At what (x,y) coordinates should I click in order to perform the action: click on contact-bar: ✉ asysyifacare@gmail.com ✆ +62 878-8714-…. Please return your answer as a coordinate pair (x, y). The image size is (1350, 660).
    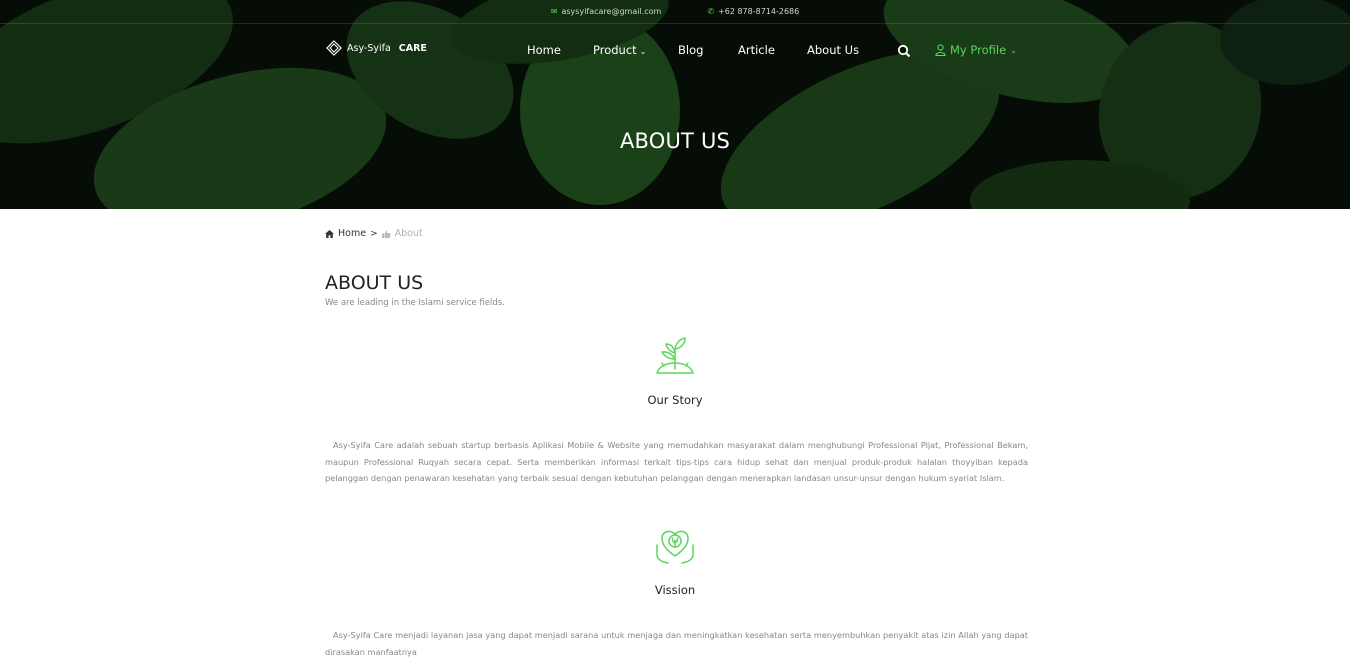
    Looking at the image, I should click on (675, 12).